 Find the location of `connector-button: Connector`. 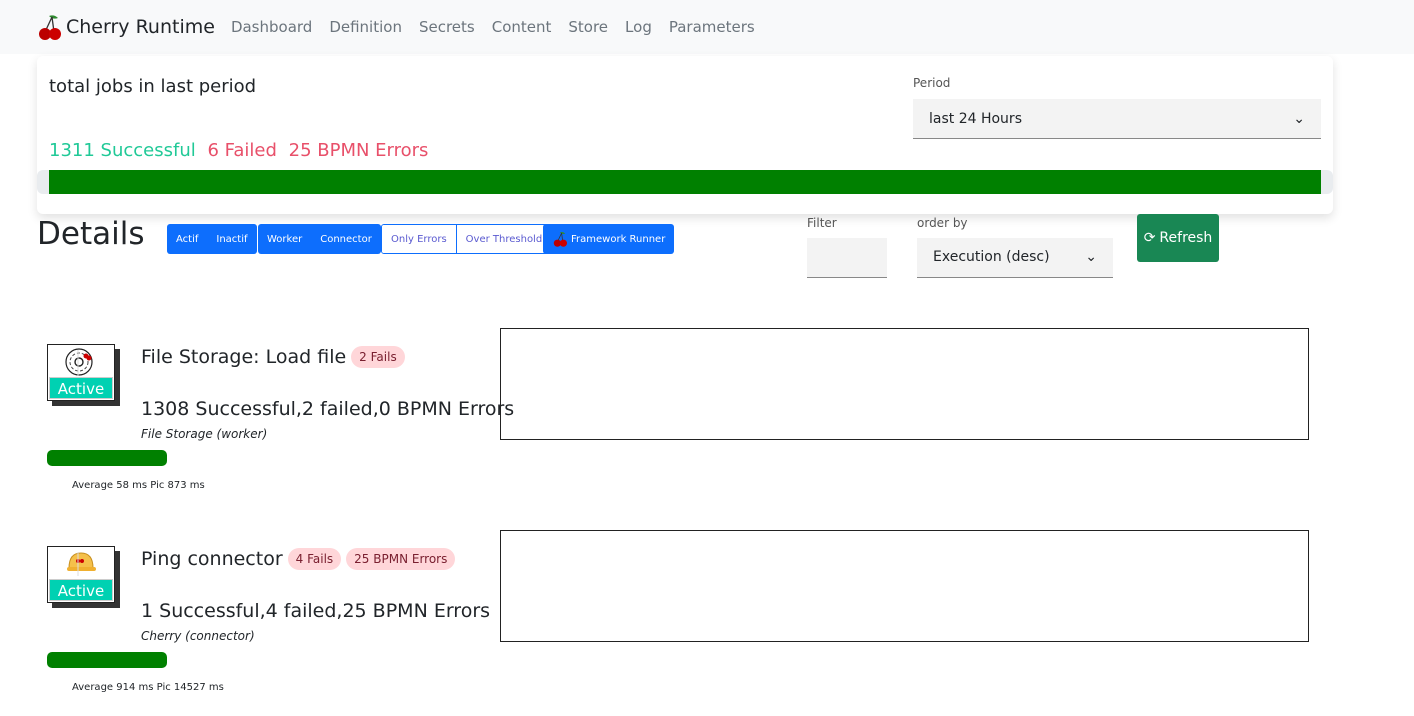

connector-button: Connector is located at coordinates (346, 239).